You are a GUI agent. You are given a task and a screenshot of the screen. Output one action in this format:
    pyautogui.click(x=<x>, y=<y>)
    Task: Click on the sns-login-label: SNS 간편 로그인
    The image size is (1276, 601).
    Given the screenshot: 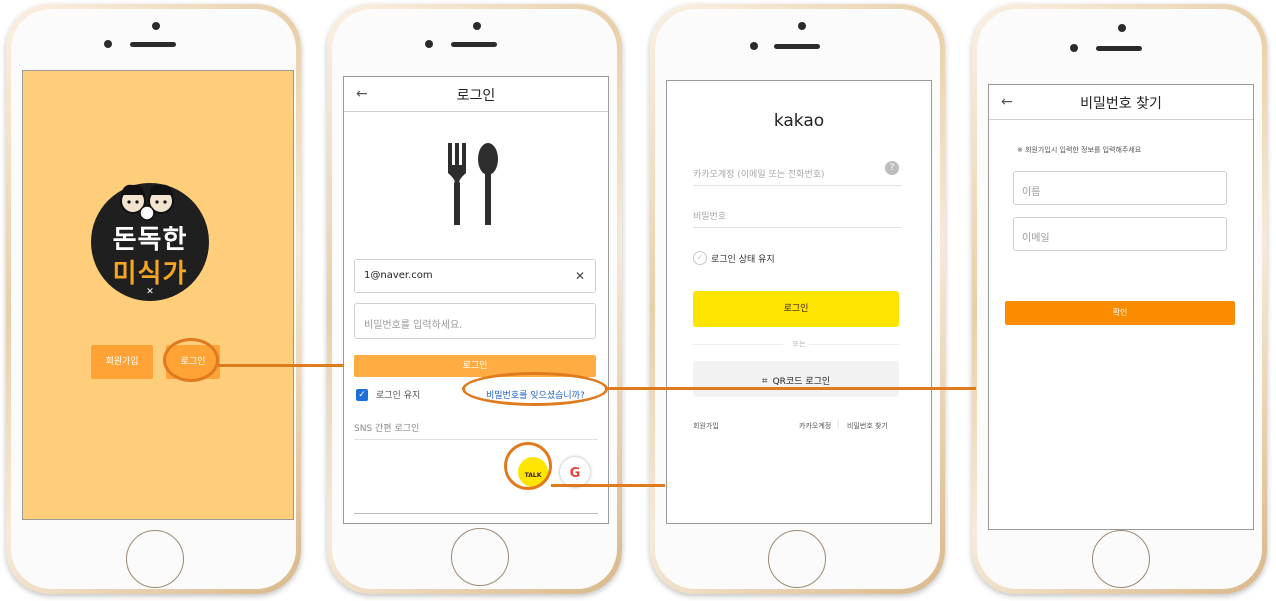 What is the action you would take?
    pyautogui.click(x=387, y=429)
    